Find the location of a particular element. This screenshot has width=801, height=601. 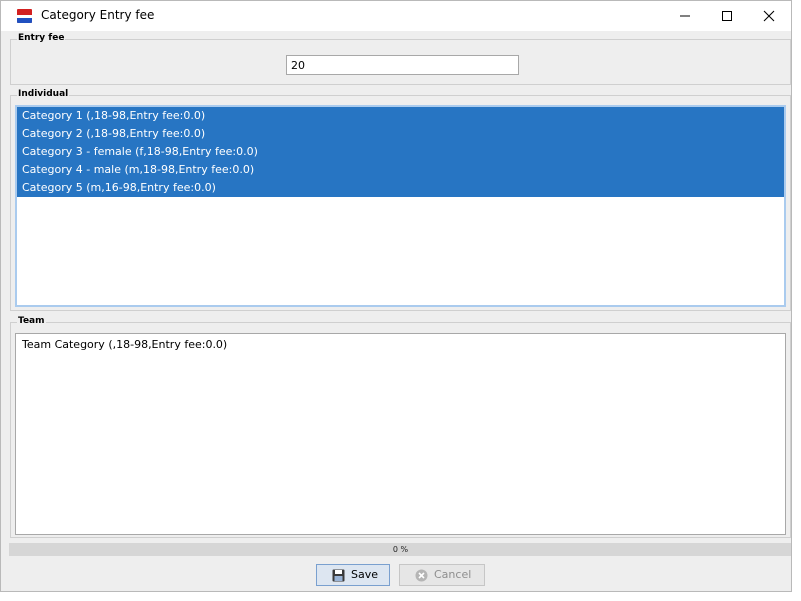

window-title: Category Entry fee is located at coordinates (98, 15).